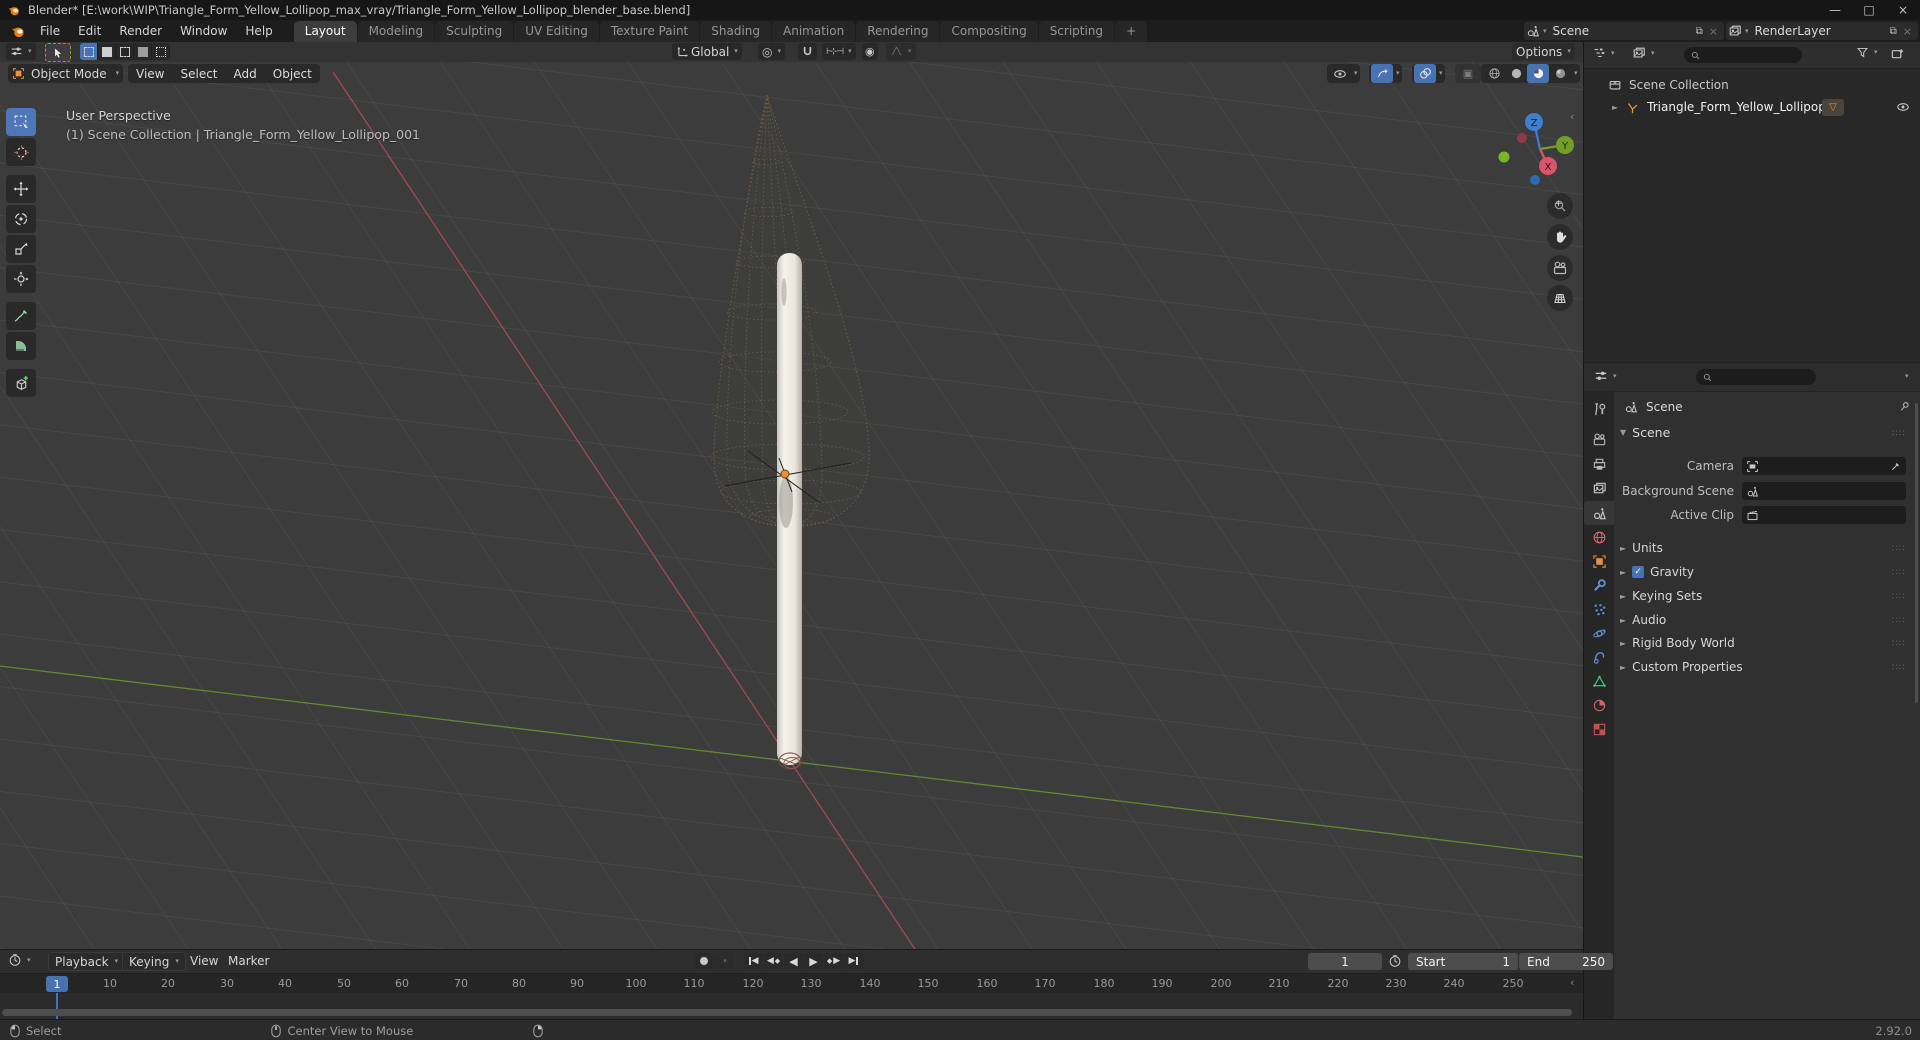  I want to click on menu-render: Render, so click(140, 31).